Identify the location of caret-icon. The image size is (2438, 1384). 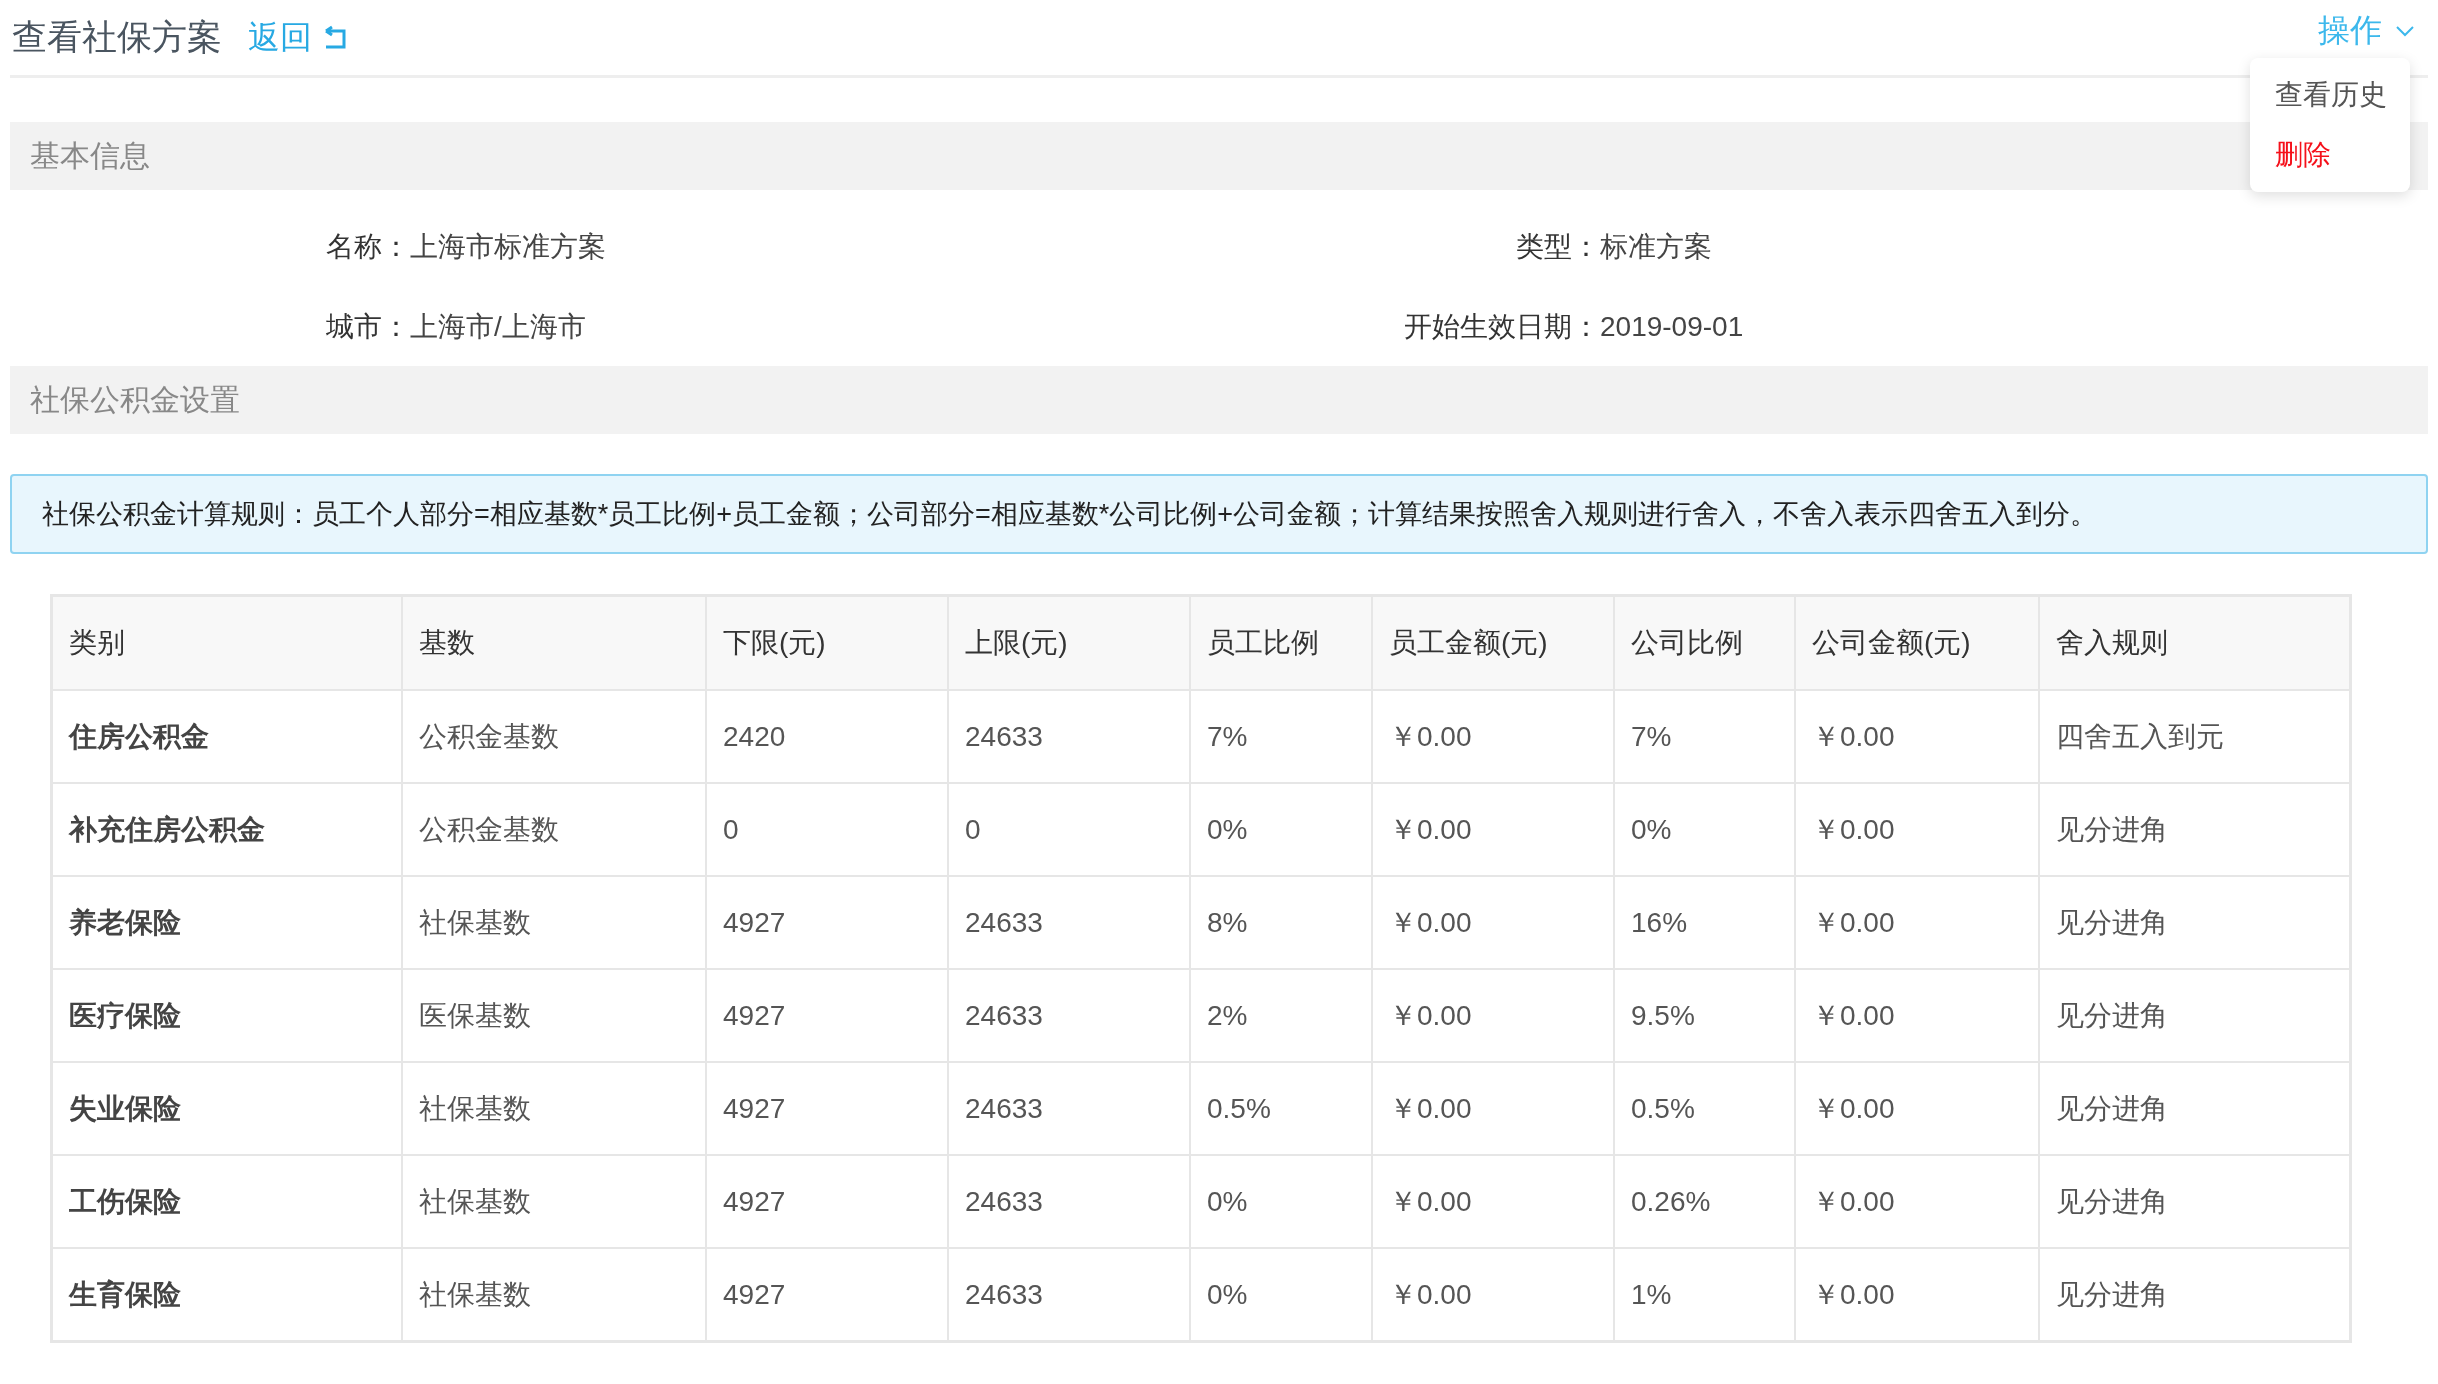
(2405, 30).